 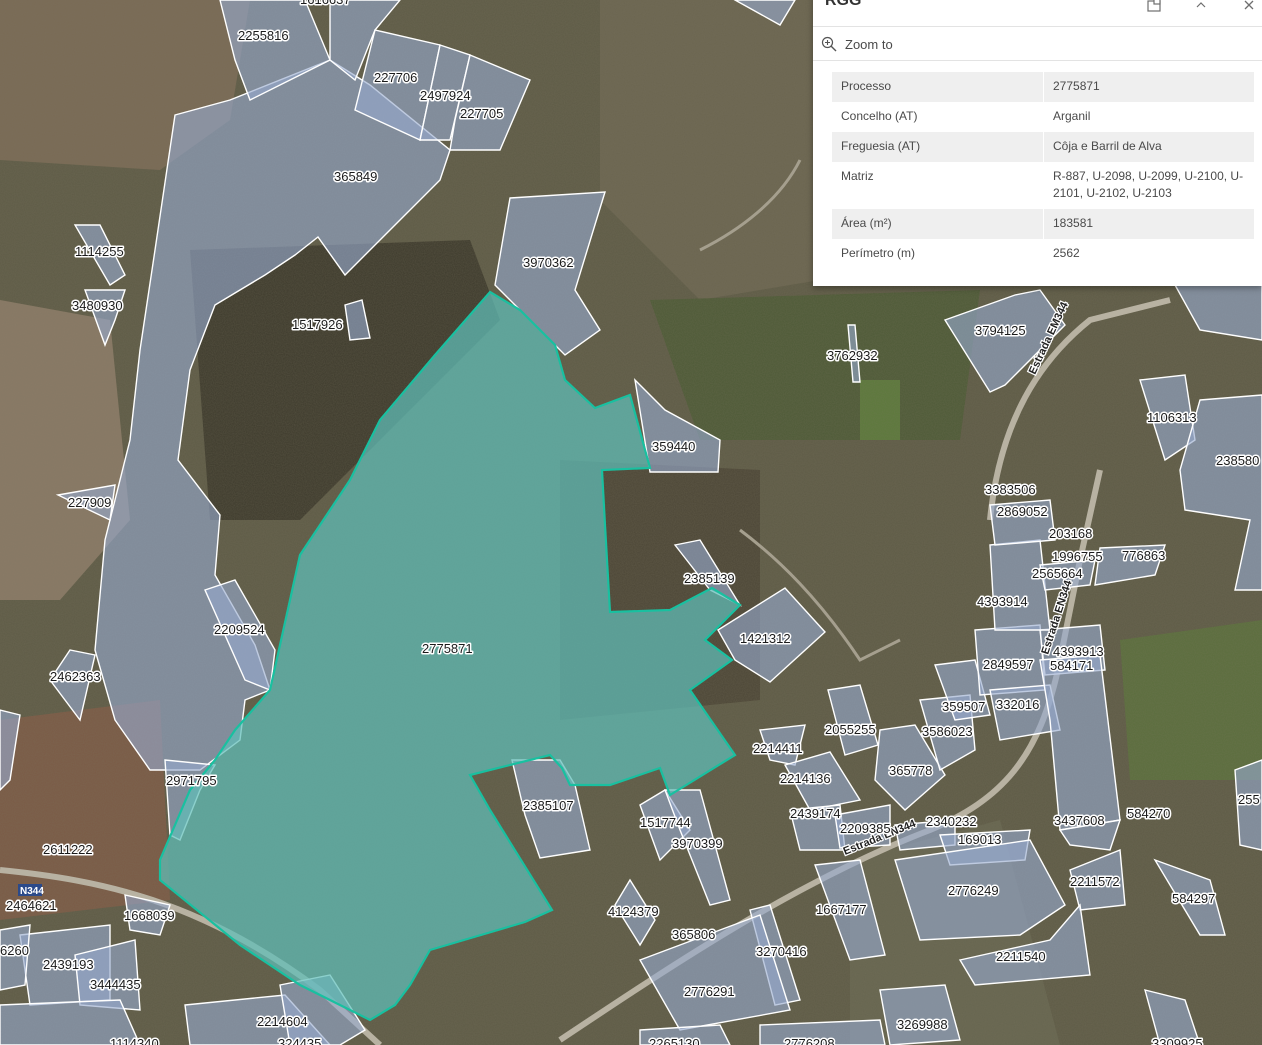 What do you see at coordinates (697, 843) in the screenshot?
I see `parcel-label: 3970399` at bounding box center [697, 843].